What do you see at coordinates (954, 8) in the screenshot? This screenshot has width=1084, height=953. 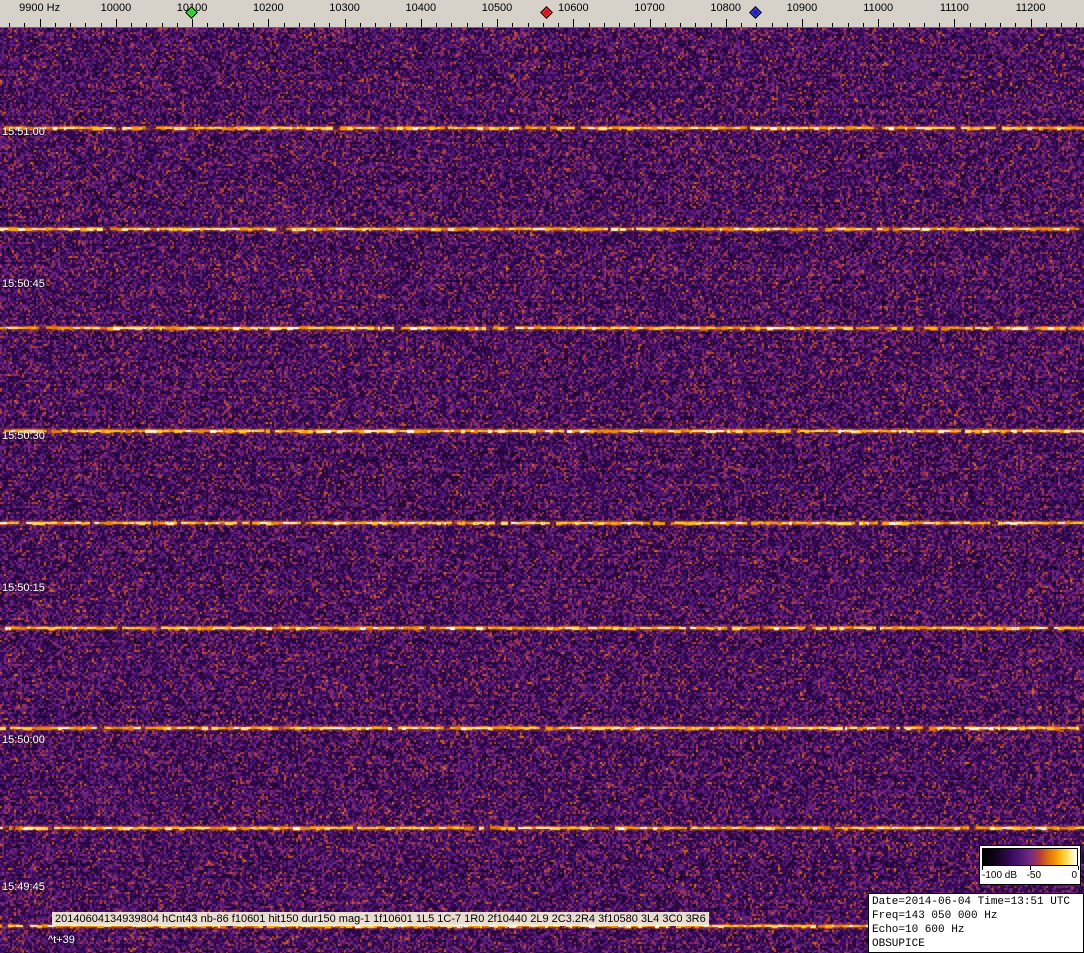 I see `freq-label: 11100` at bounding box center [954, 8].